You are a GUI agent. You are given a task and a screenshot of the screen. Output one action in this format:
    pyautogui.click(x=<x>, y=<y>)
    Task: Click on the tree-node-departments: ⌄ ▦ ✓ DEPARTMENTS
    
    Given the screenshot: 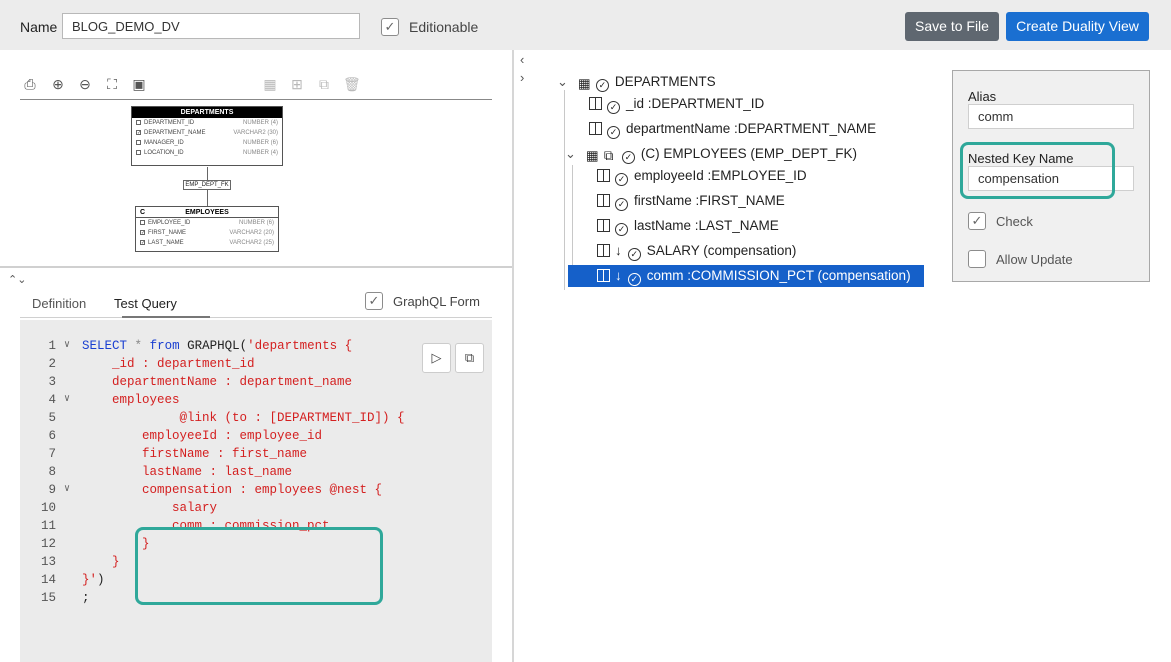 What is the action you would take?
    pyautogui.click(x=636, y=82)
    